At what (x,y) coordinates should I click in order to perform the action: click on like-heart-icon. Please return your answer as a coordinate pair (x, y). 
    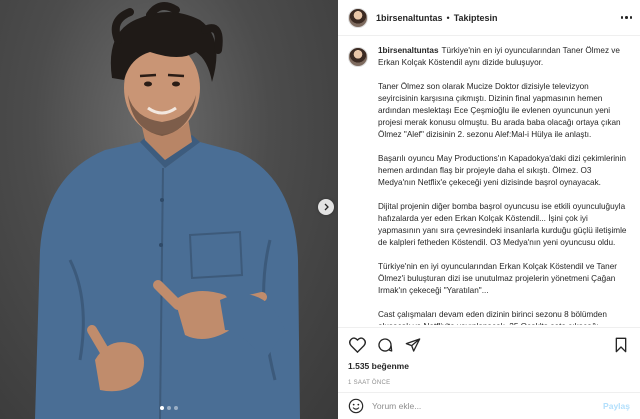
    Looking at the image, I should click on (357, 345).